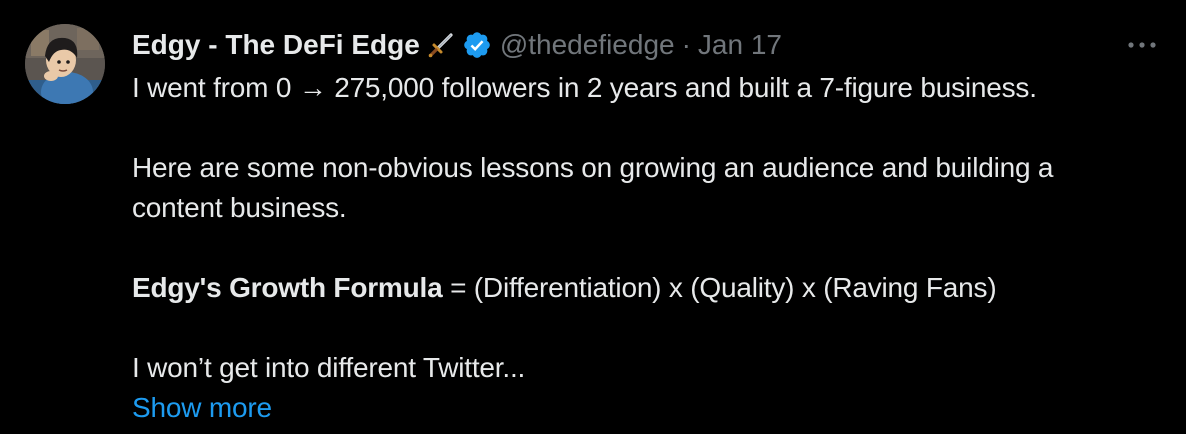  What do you see at coordinates (740, 45) in the screenshot?
I see `tweet-date: Jan 17` at bounding box center [740, 45].